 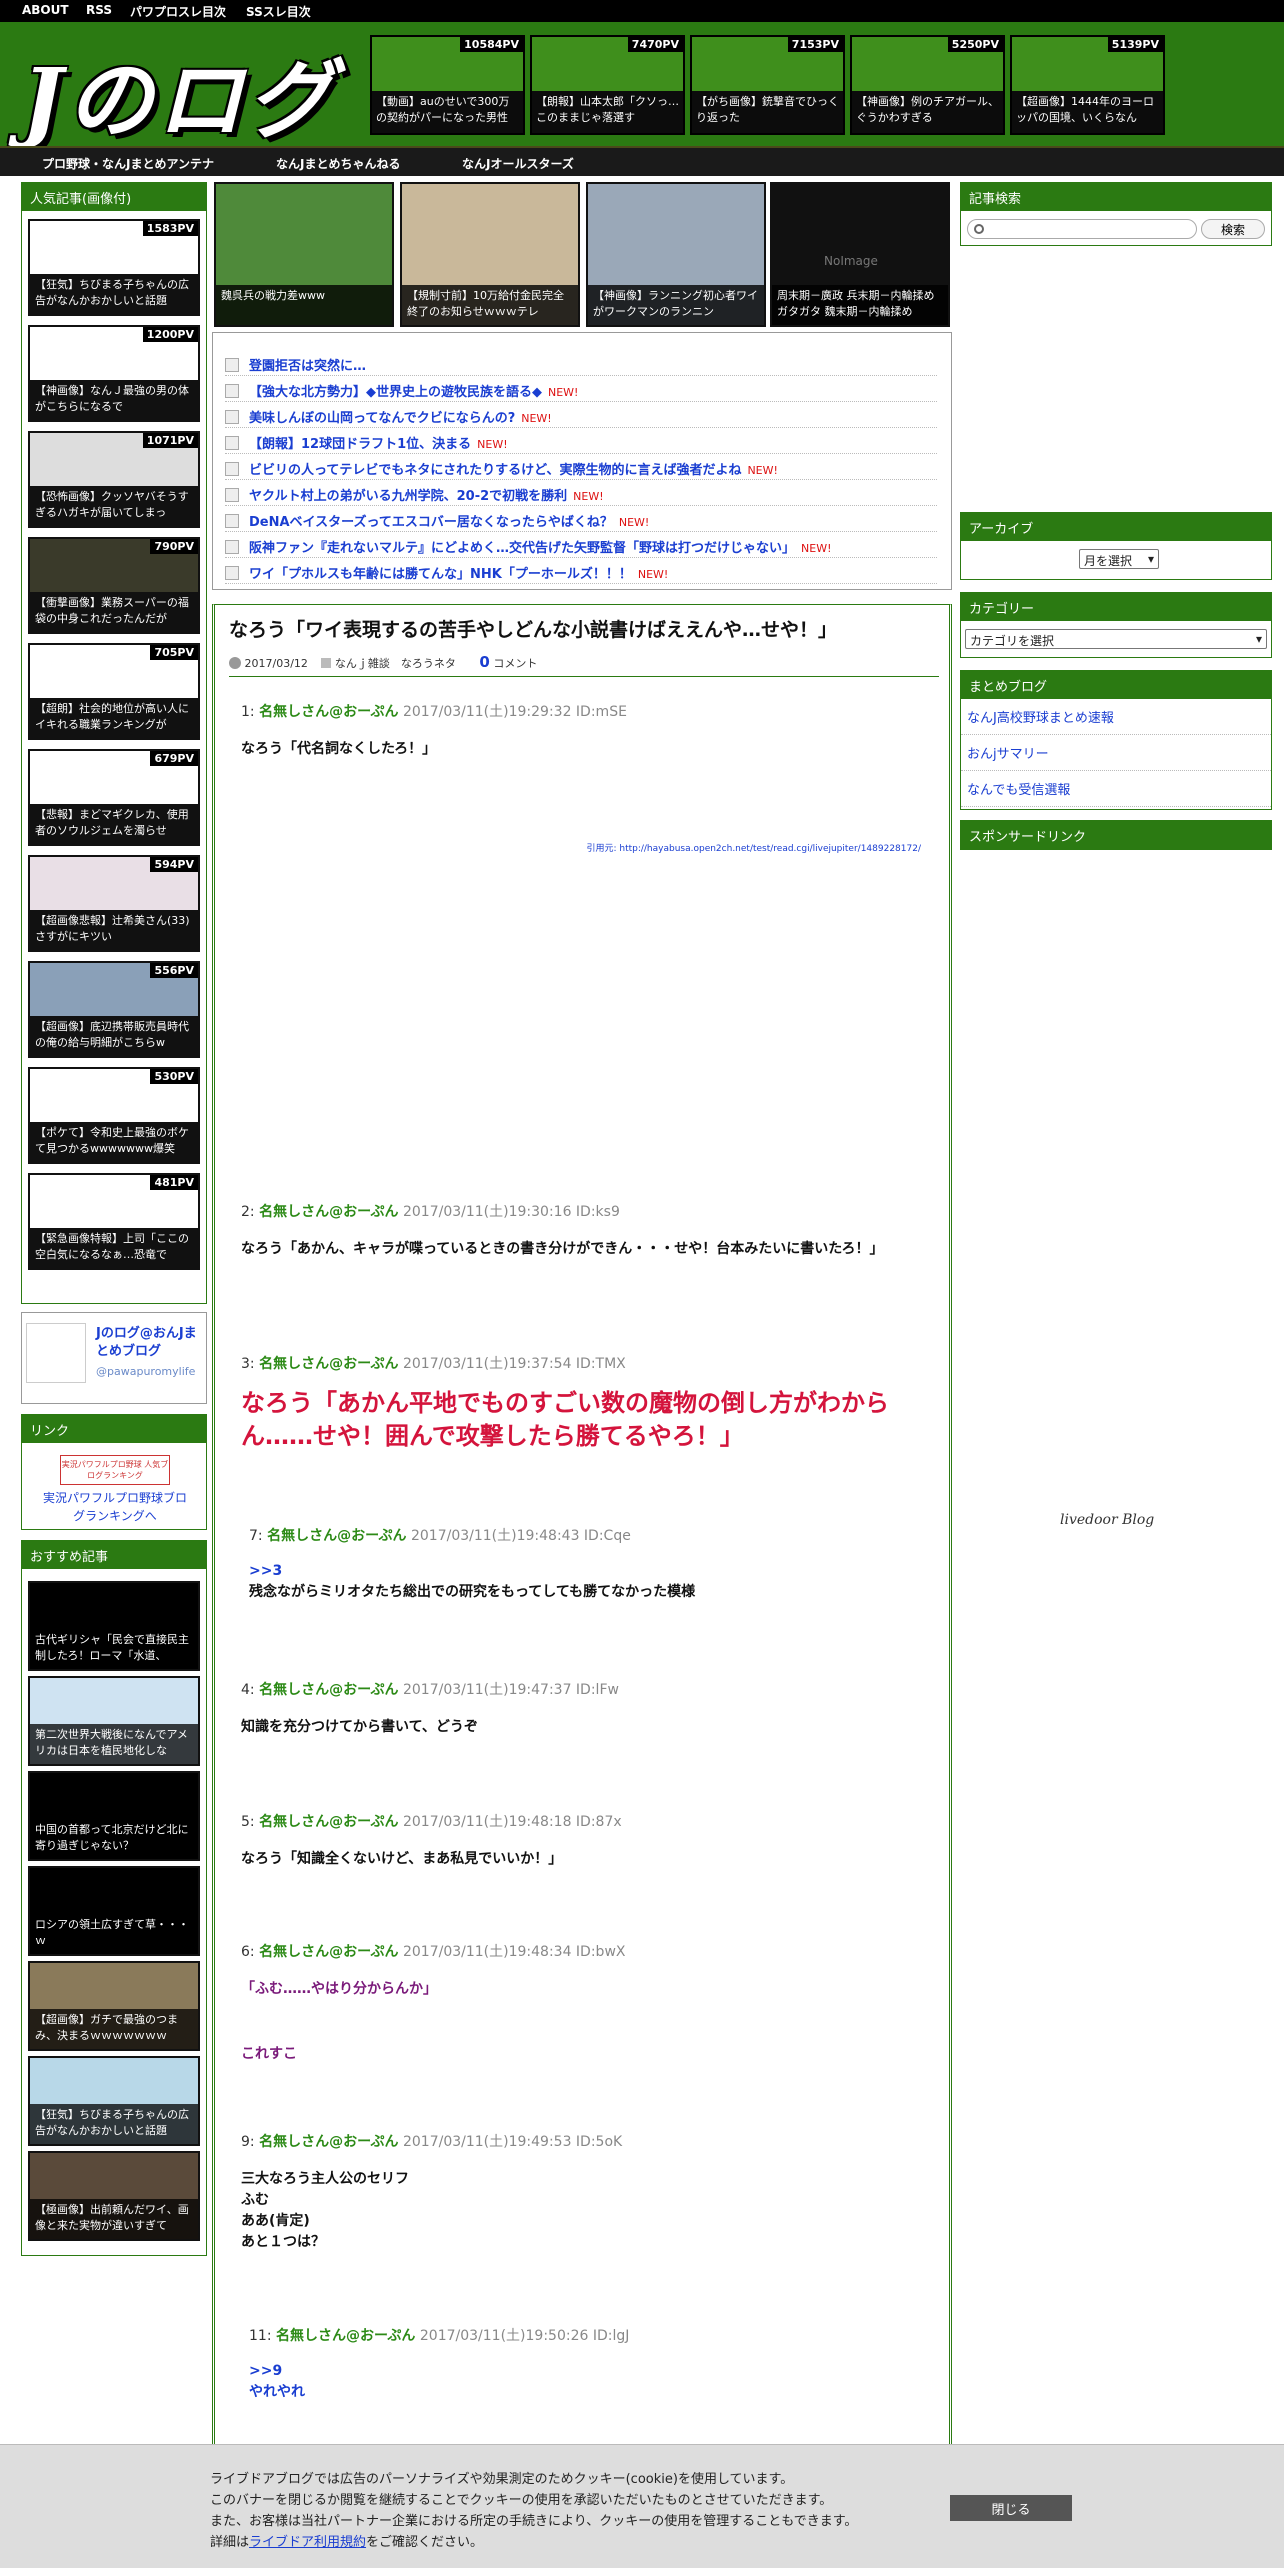 I want to click on twitter-handle: @pawapuromylife, so click(x=146, y=1371).